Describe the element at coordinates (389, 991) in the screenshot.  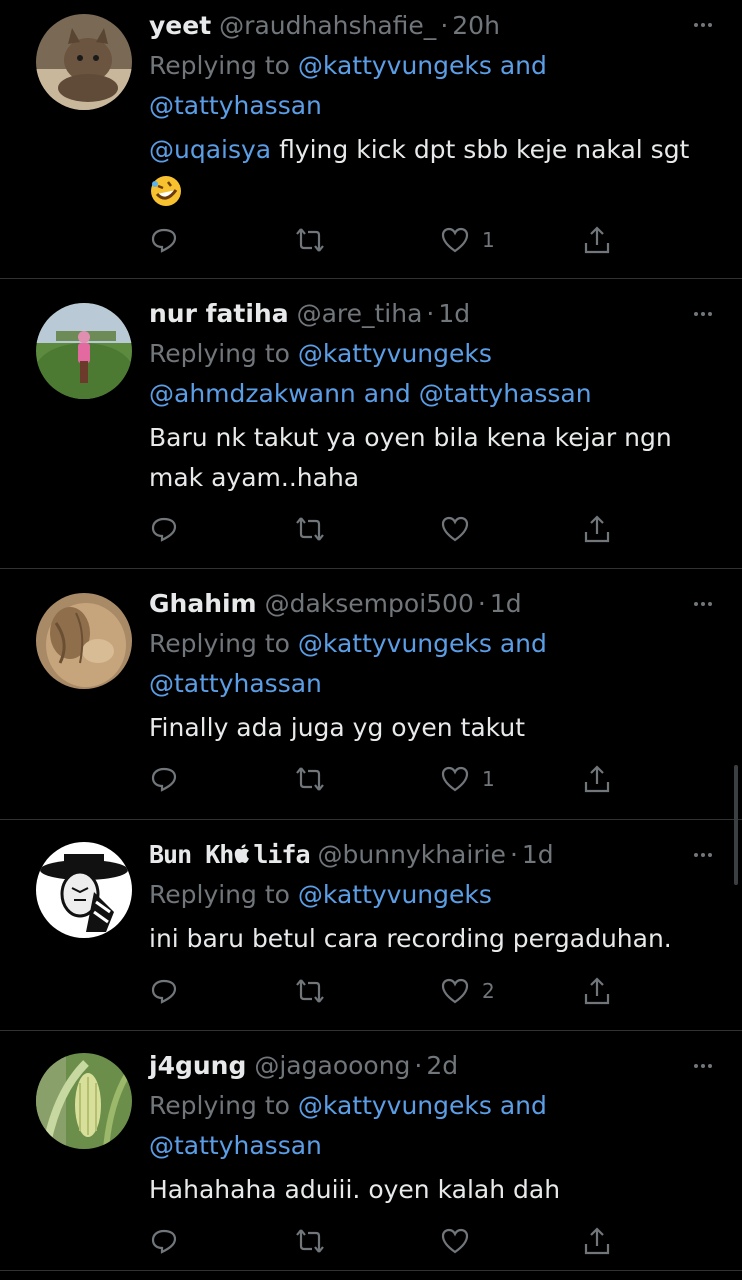
I see `tweet-actions: 2` at that location.